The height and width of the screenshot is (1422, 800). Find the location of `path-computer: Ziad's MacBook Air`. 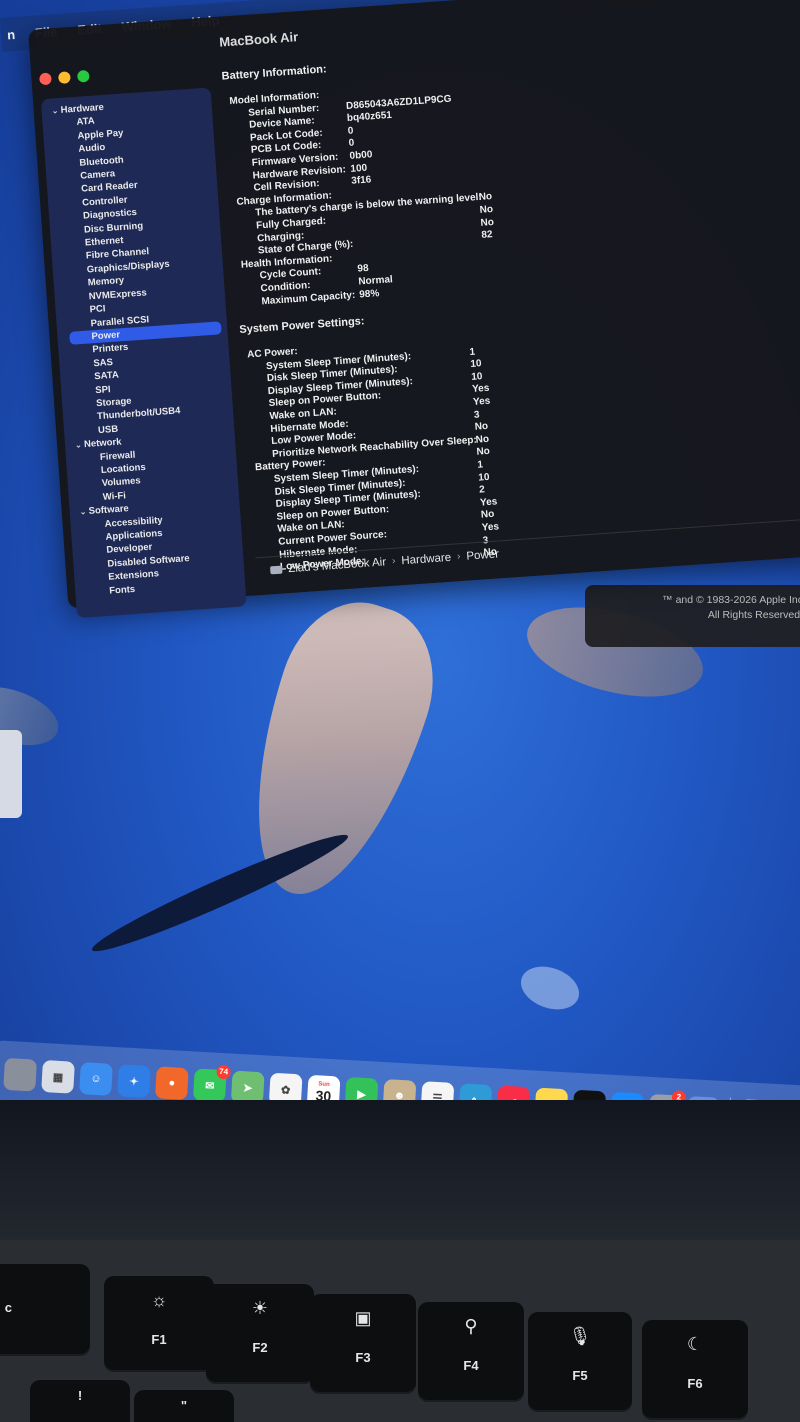

path-computer: Ziad's MacBook Air is located at coordinates (337, 565).